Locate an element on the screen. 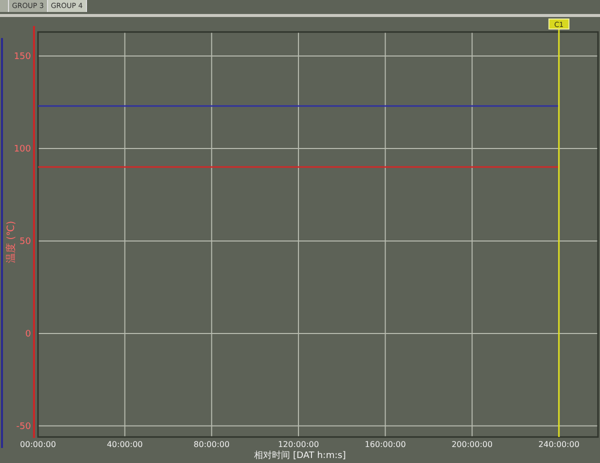 The width and height of the screenshot is (600, 463). x-tick-label: 240:00:00 is located at coordinates (559, 444).